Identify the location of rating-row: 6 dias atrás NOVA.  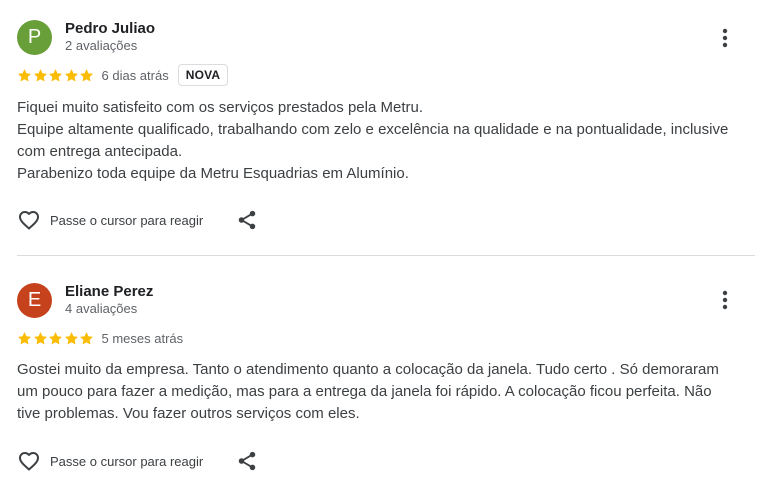
(123, 75).